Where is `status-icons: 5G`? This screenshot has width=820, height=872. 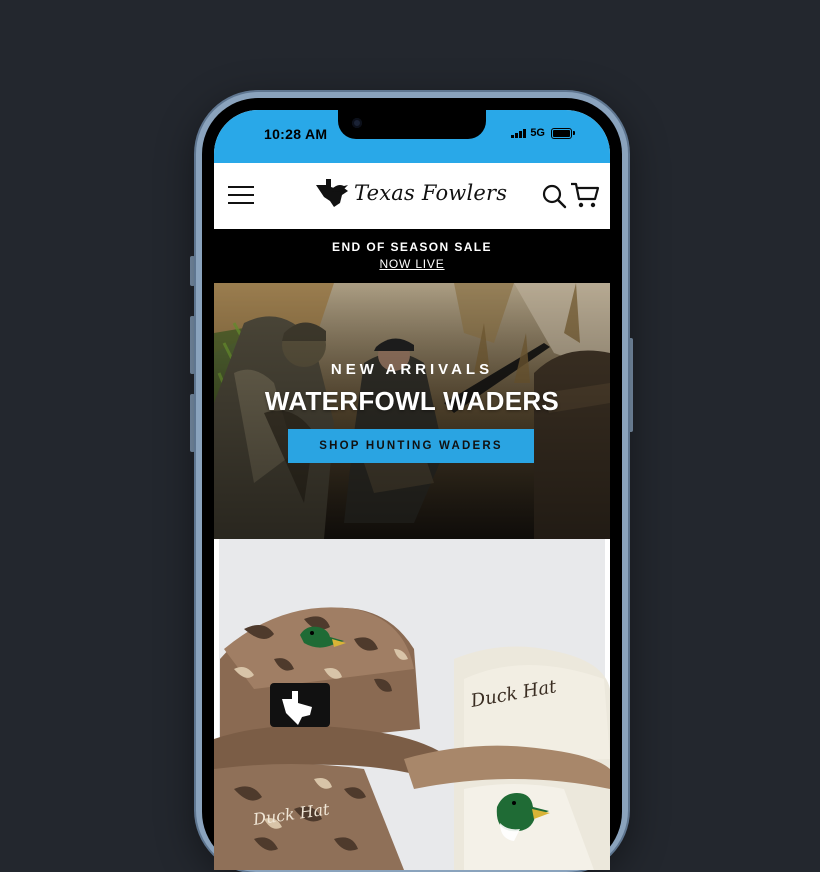 status-icons: 5G is located at coordinates (543, 133).